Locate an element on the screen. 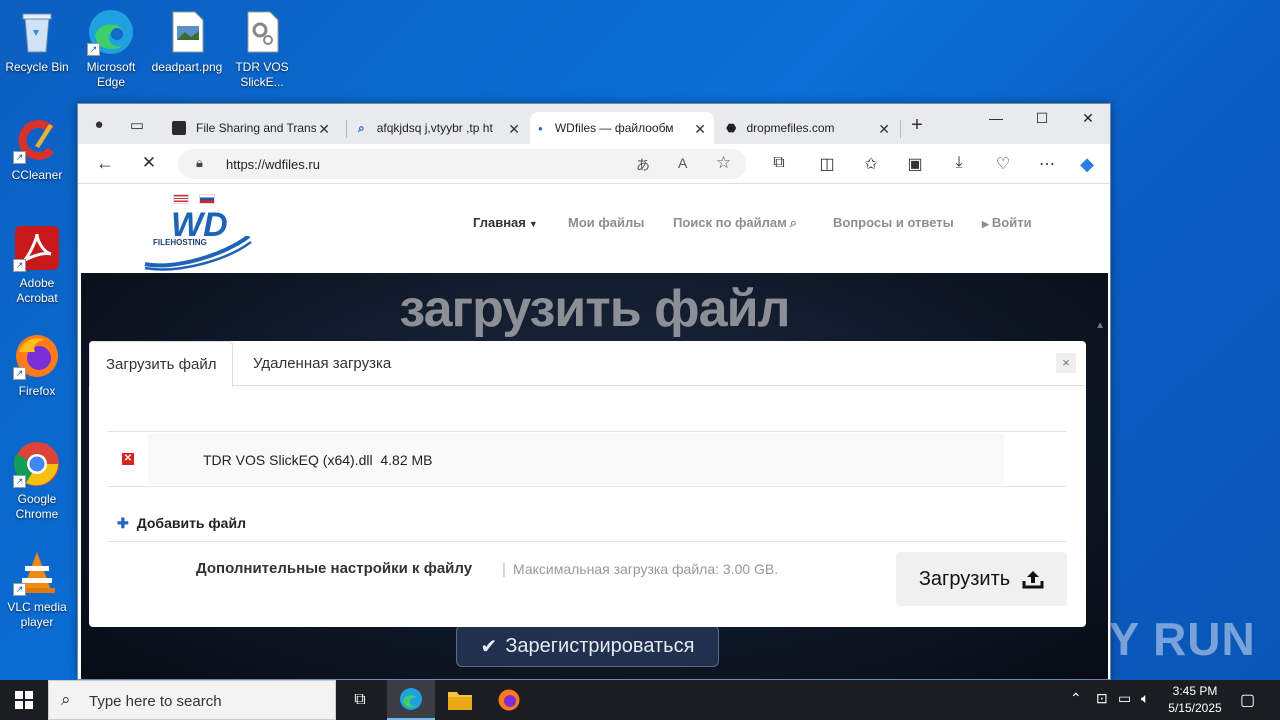  site-info-icon: 🔒︎ is located at coordinates (199, 162).